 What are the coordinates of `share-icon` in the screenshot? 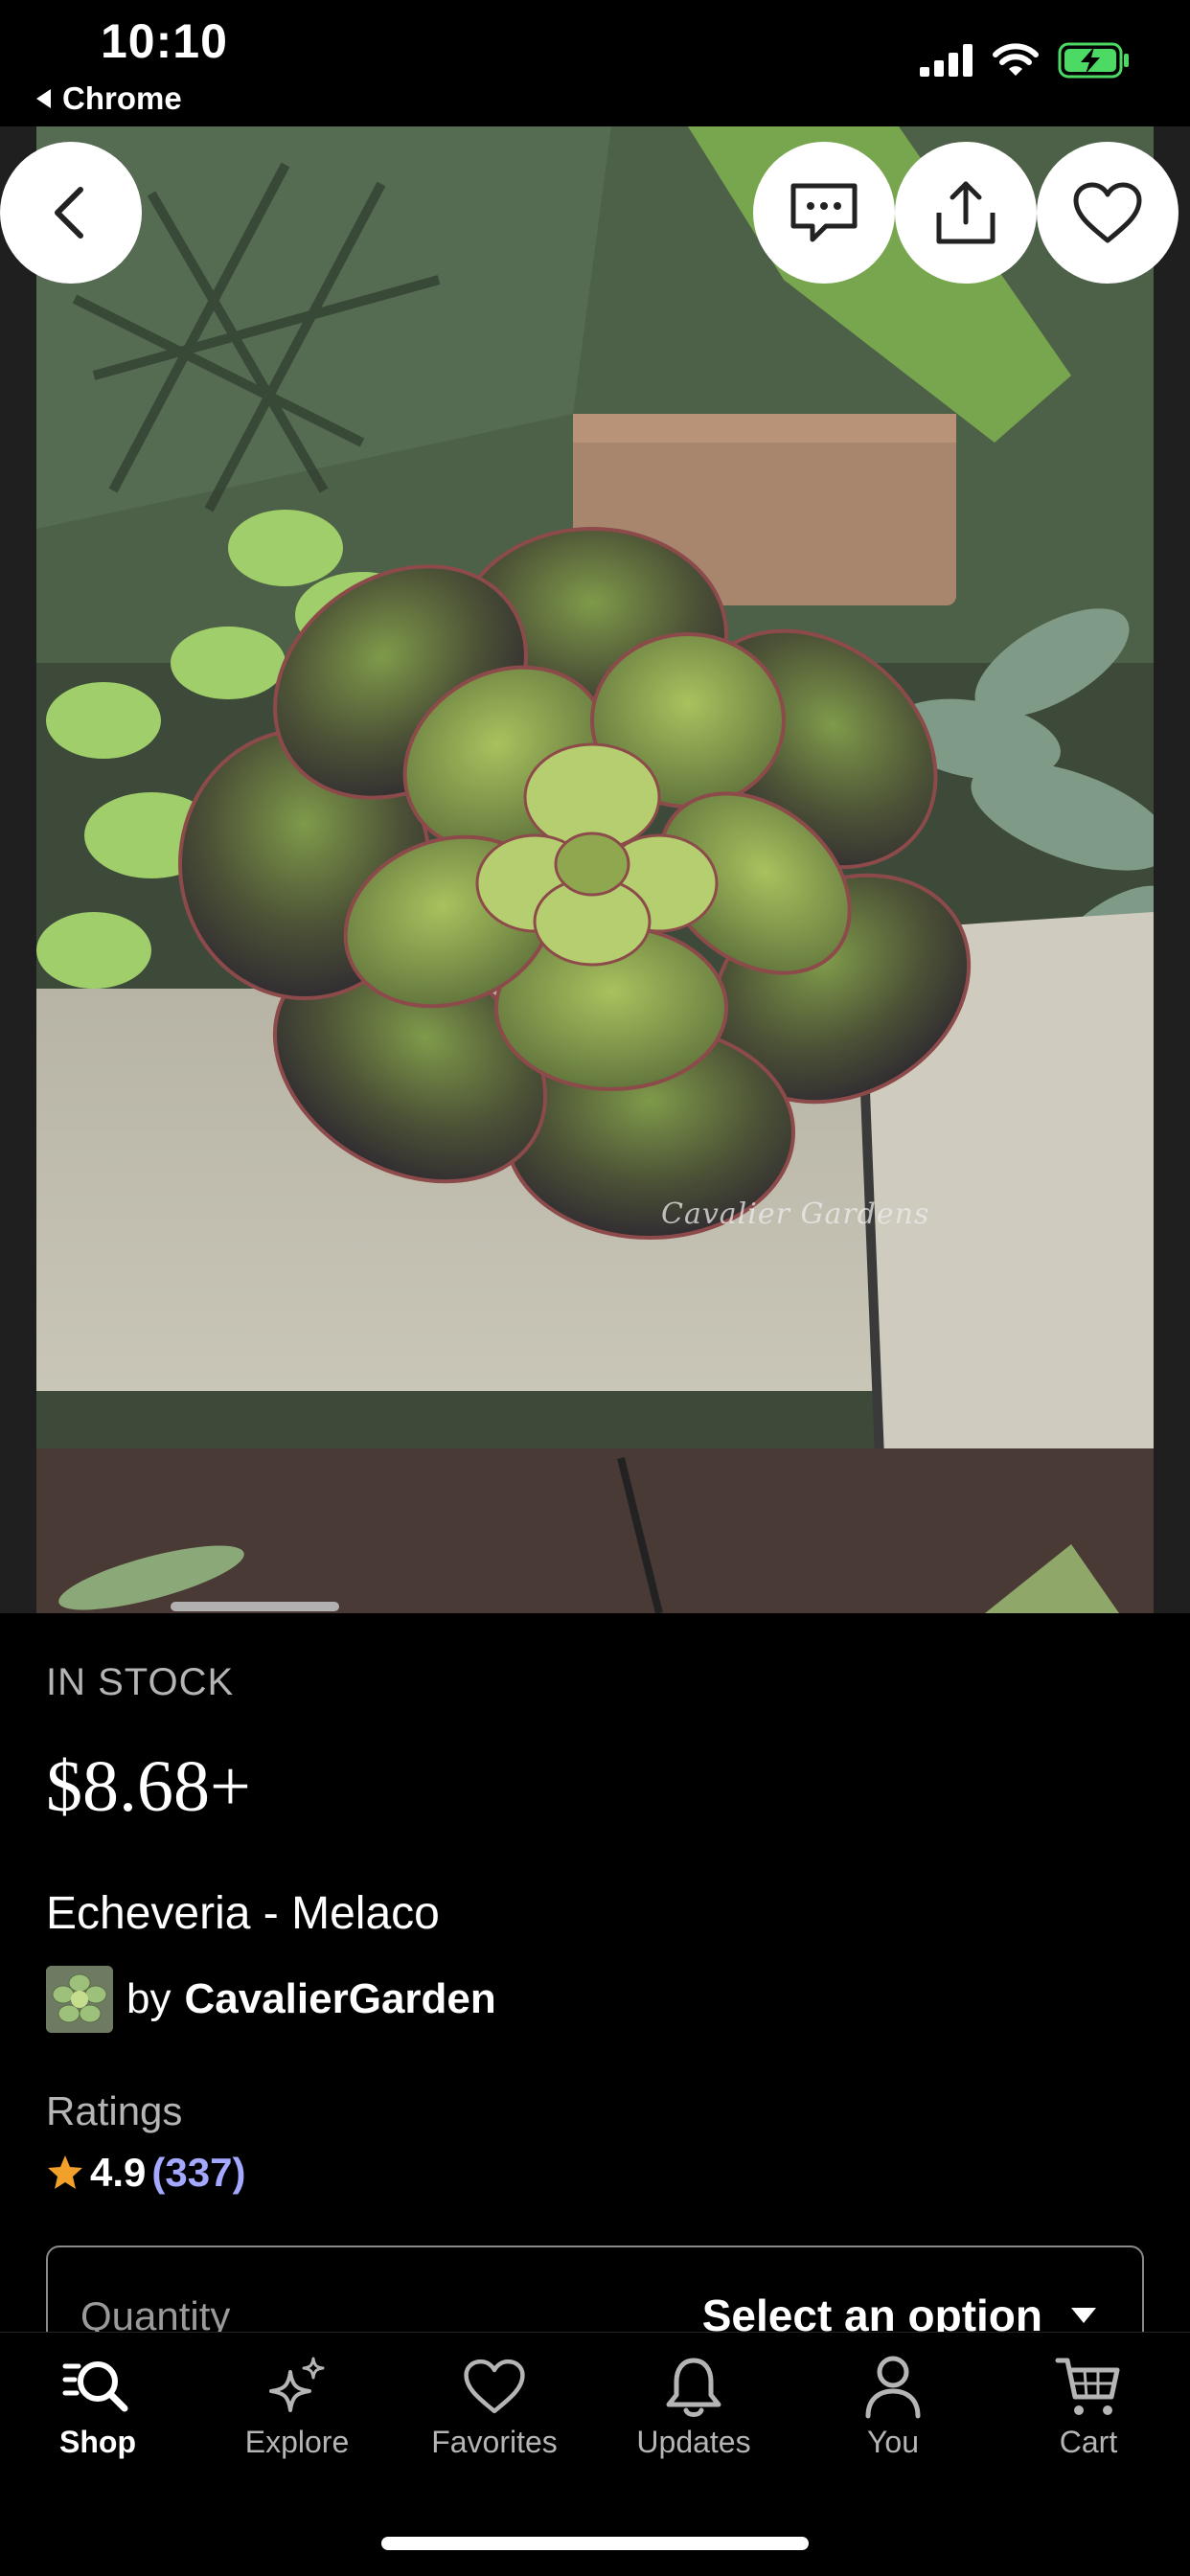 It's located at (966, 212).